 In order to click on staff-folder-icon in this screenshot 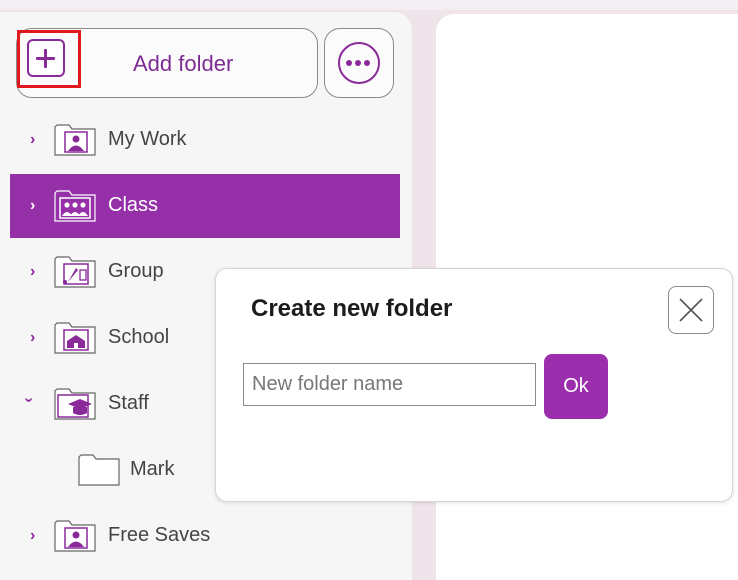, I will do `click(75, 404)`.